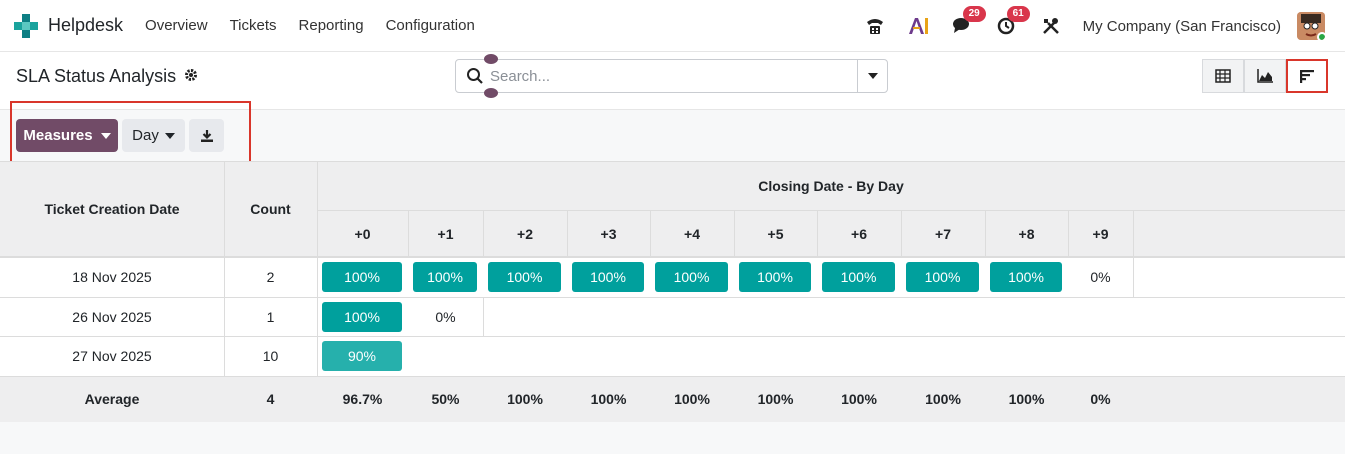  What do you see at coordinates (491, 93) in the screenshot?
I see `search-handle-bottom-icon` at bounding box center [491, 93].